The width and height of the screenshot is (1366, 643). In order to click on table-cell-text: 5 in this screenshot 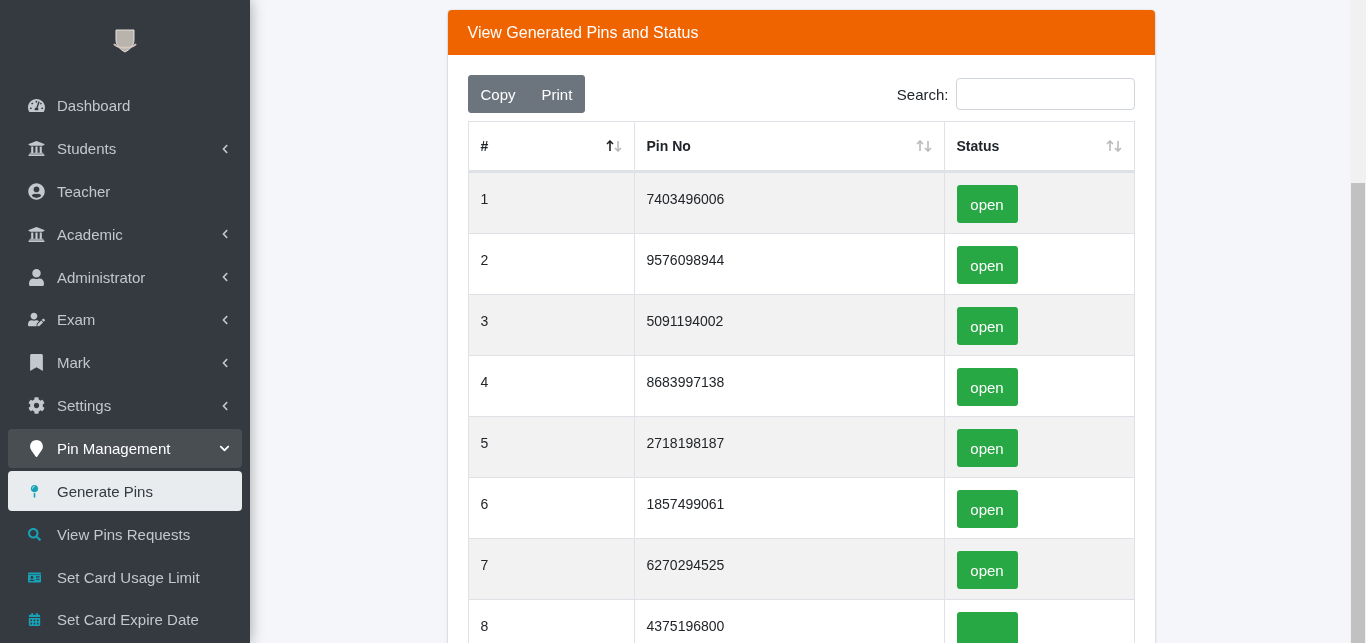, I will do `click(485, 442)`.